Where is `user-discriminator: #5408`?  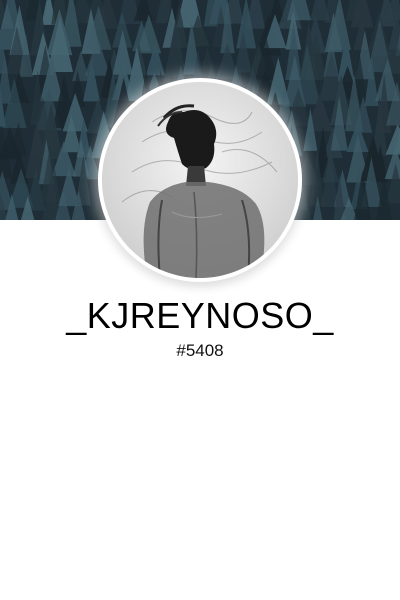 user-discriminator: #5408 is located at coordinates (200, 350).